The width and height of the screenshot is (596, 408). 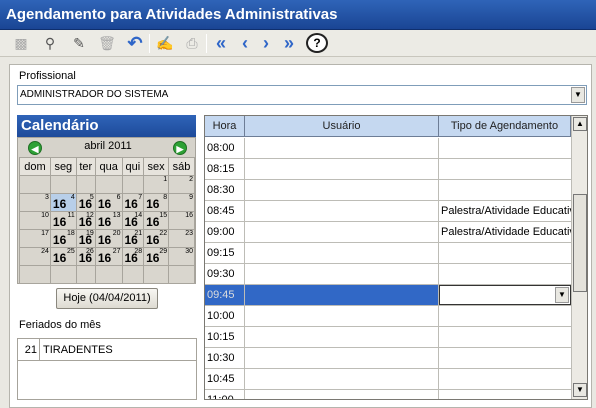 I want to click on table-row: 08:15, so click(x=388, y=169).